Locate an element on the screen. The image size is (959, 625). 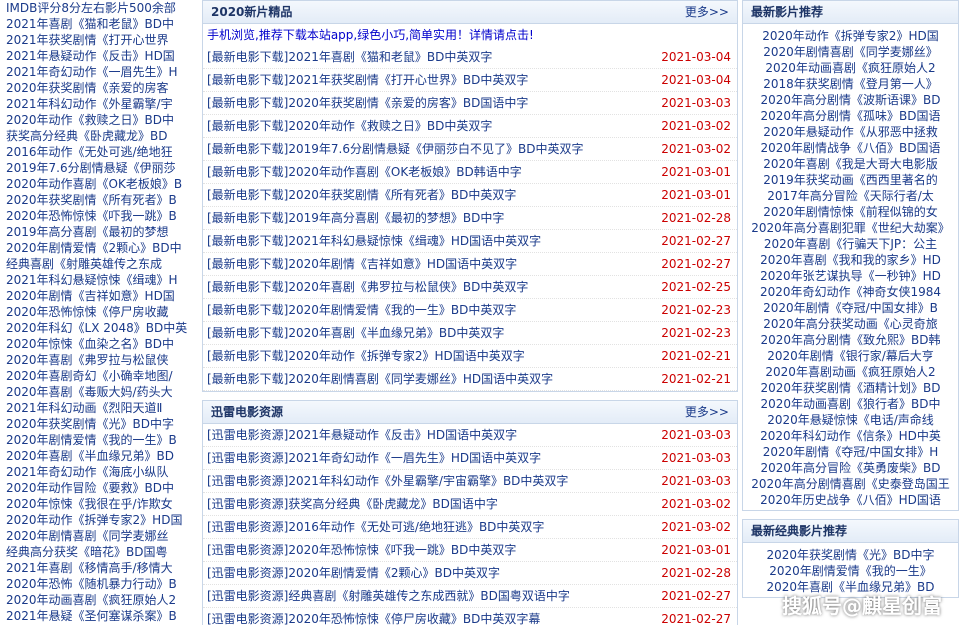
recommended-movie-link: 2020年高分剧情《孤味》BD国语 is located at coordinates (850, 116).